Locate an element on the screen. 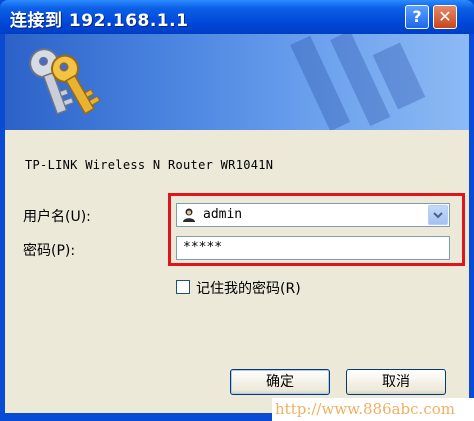  checkbox-icon is located at coordinates (183, 287).